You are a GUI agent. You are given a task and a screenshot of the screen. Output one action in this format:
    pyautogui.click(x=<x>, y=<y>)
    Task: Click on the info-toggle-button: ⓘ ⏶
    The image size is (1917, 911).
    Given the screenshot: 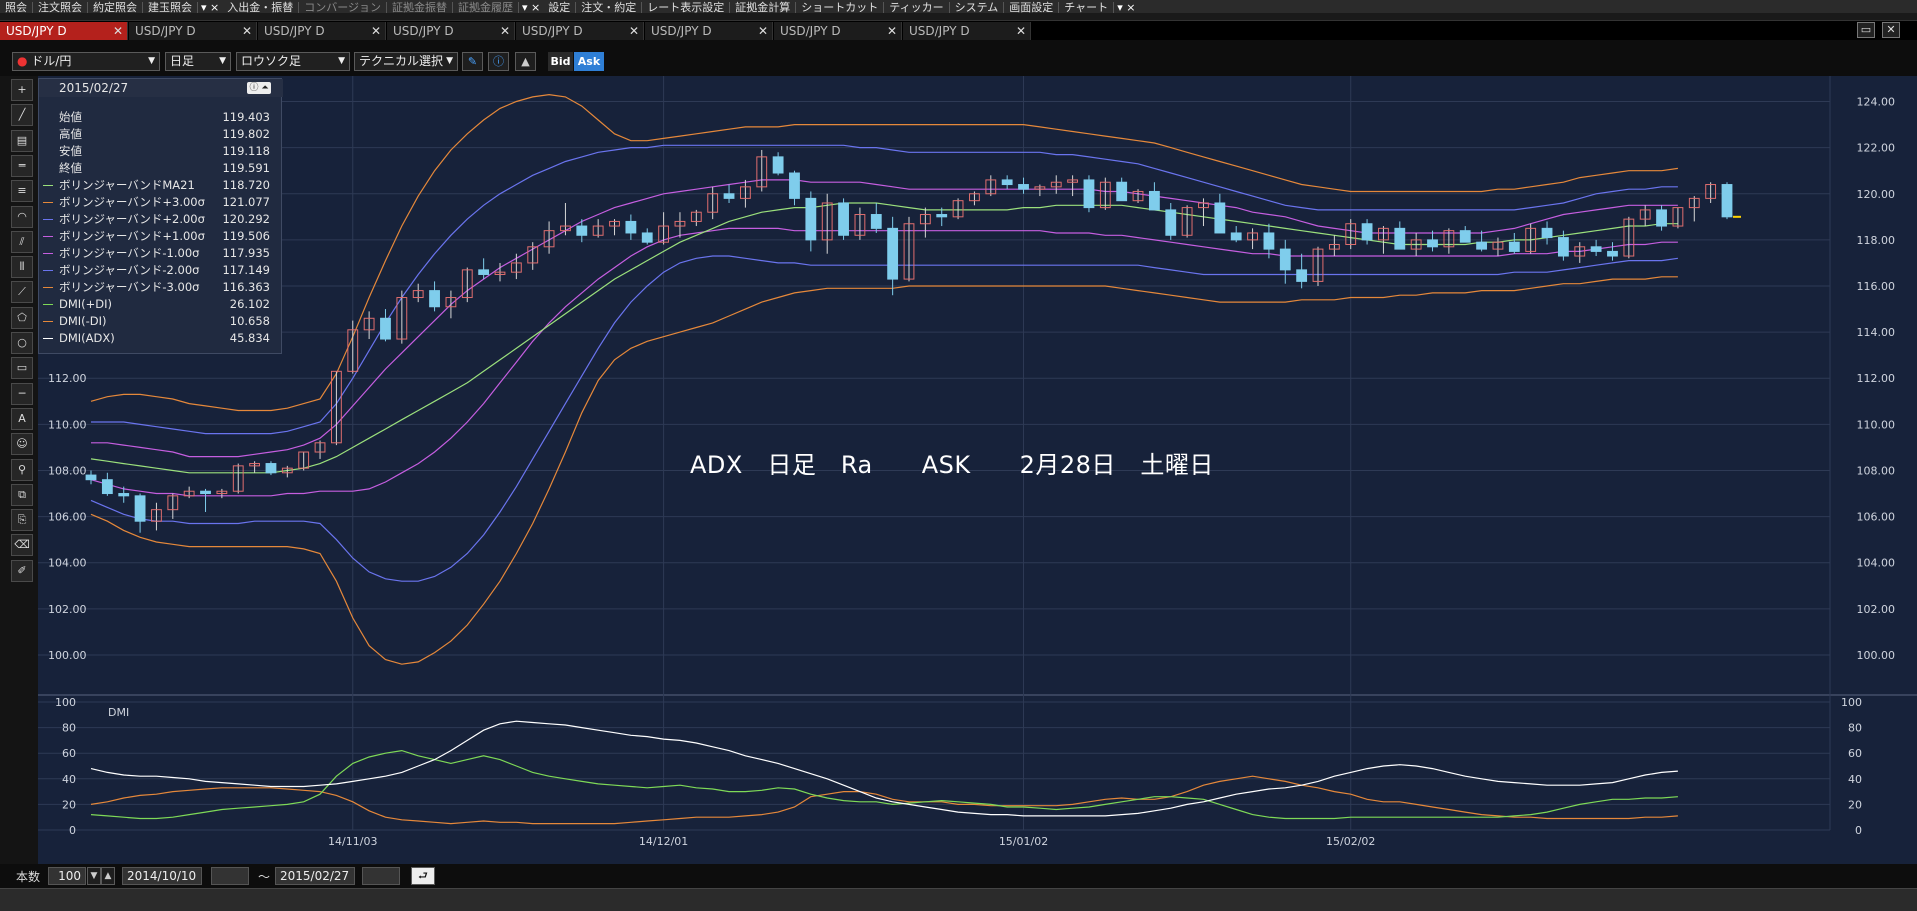 What is the action you would take?
    pyautogui.click(x=259, y=88)
    